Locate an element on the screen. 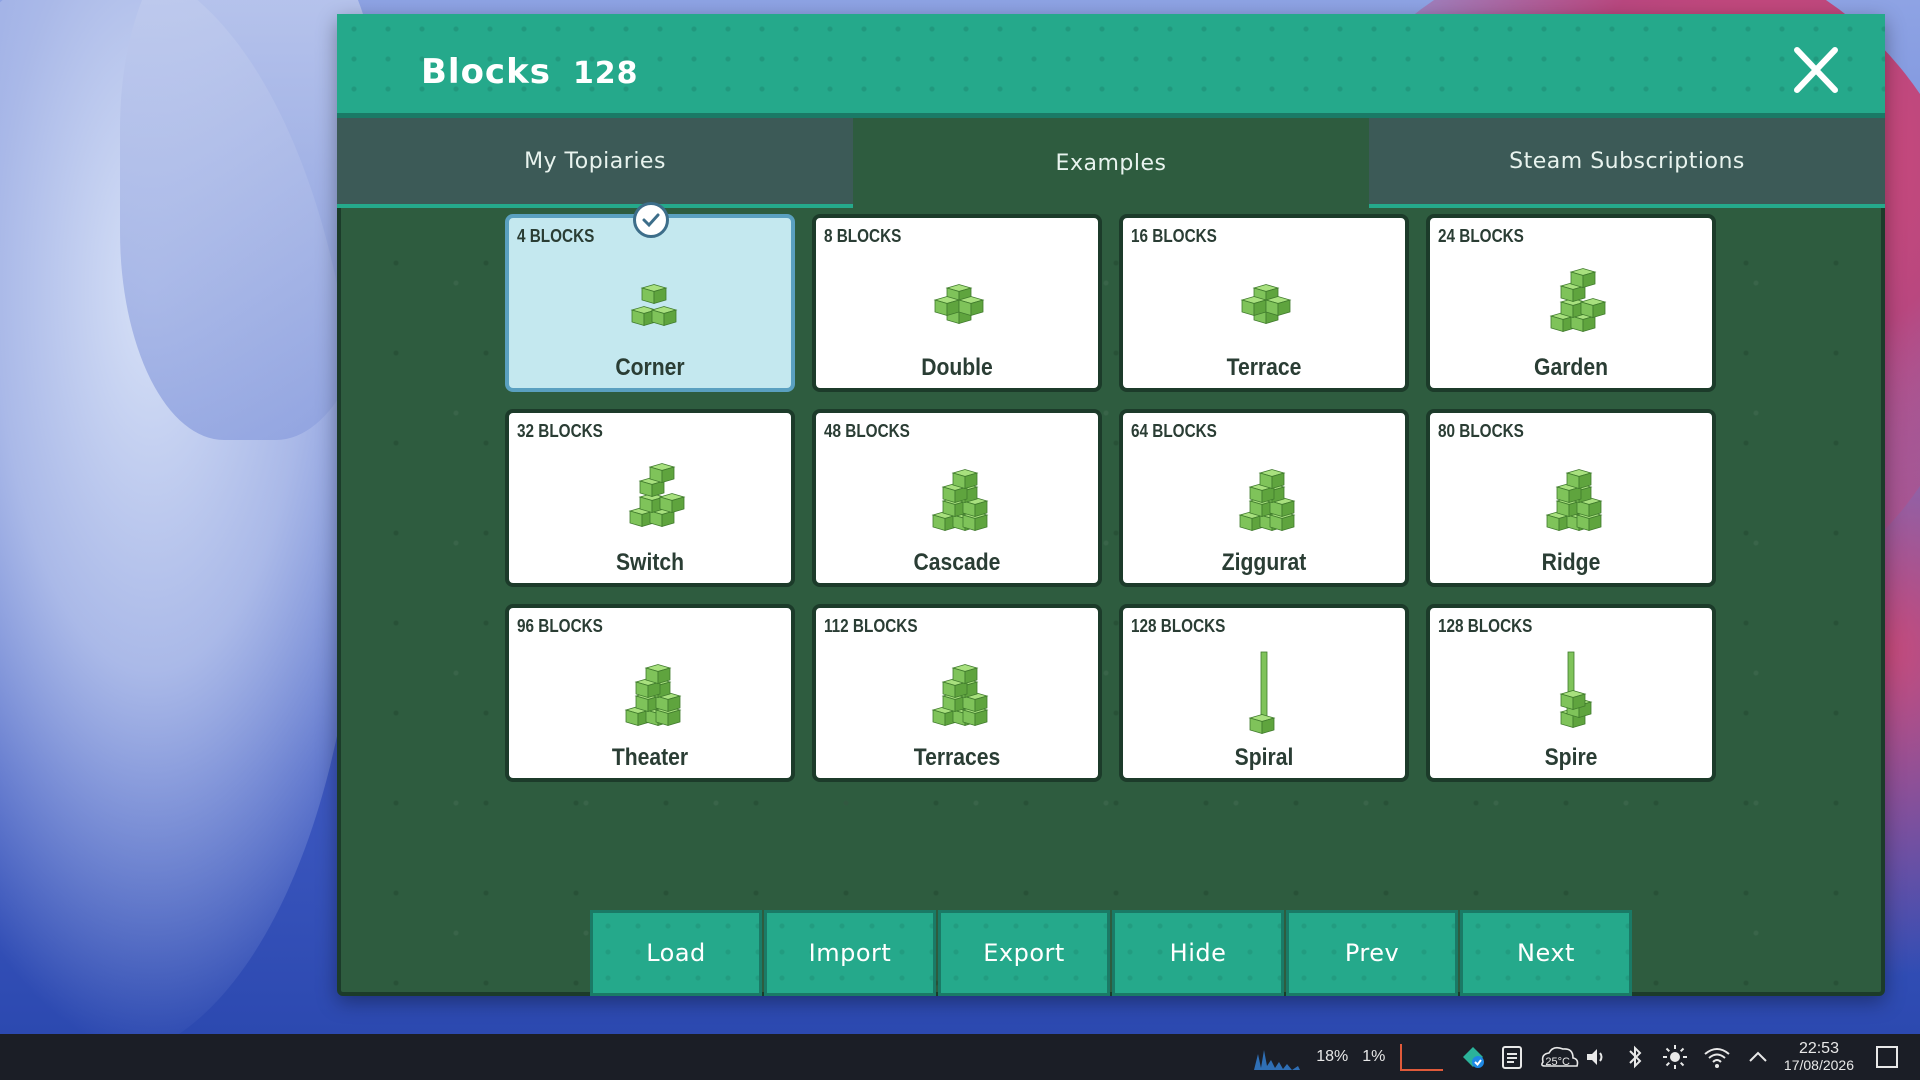  card-block-count: 64 BLOCKS is located at coordinates (1174, 431).